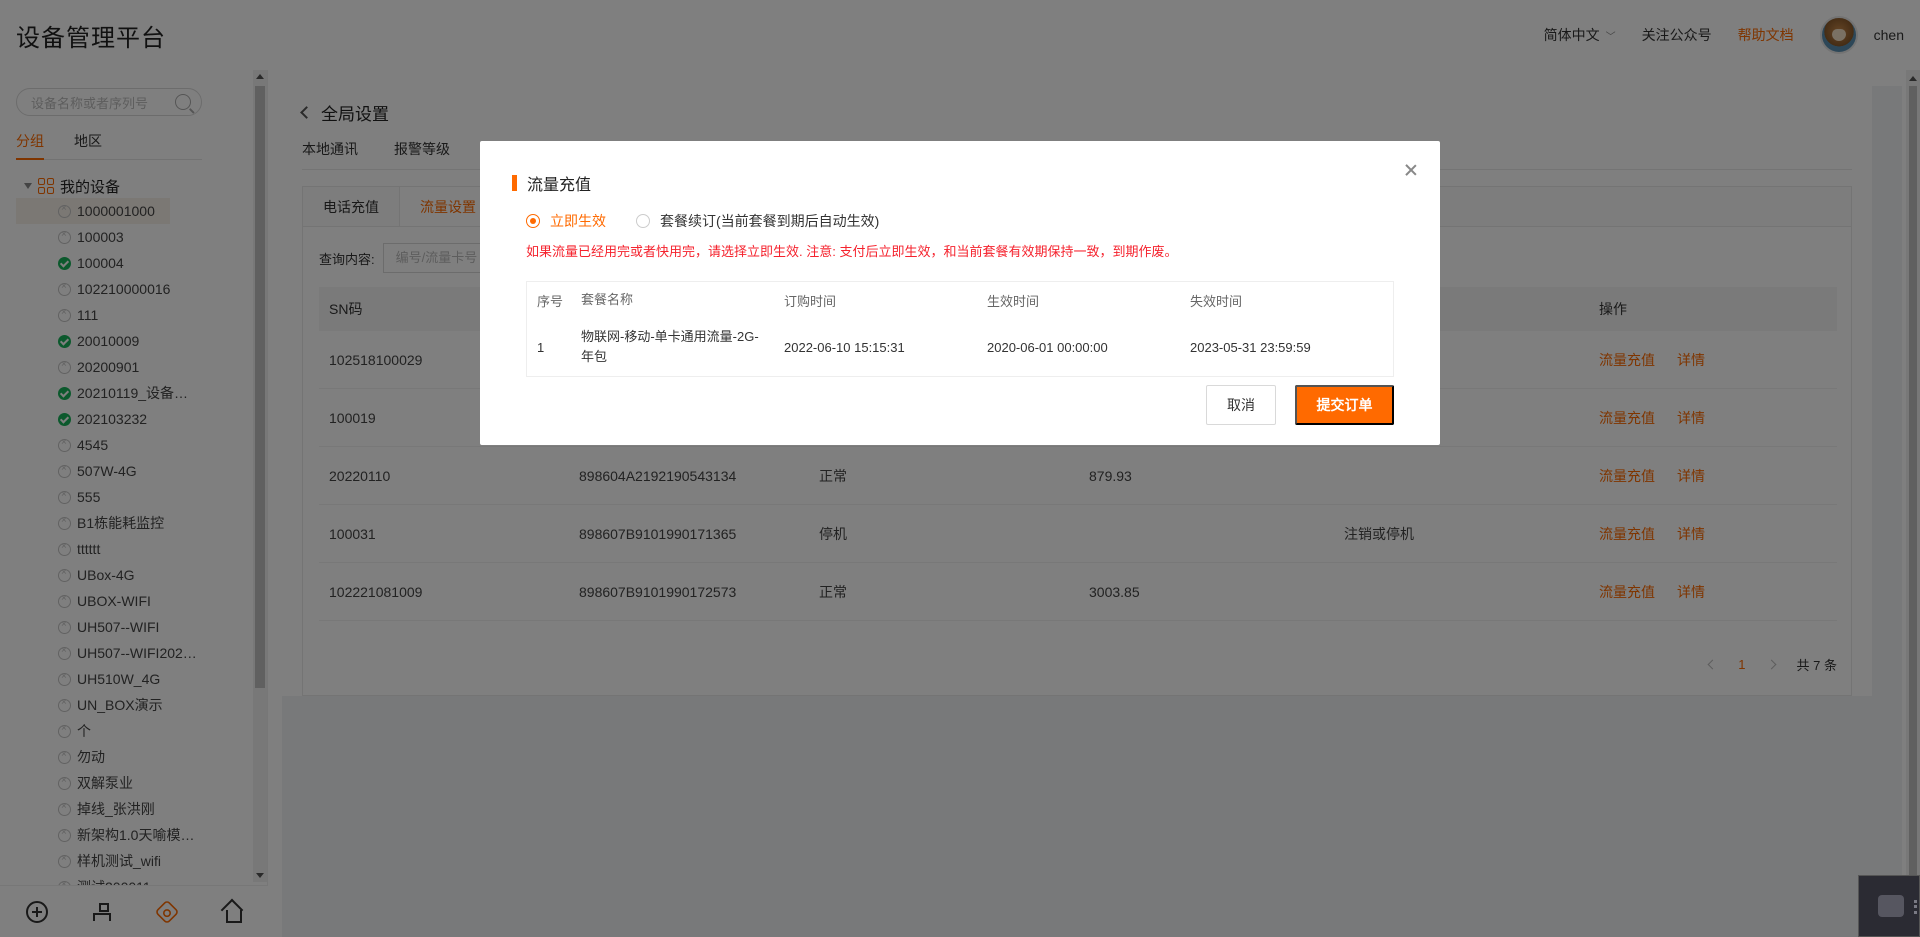 The height and width of the screenshot is (937, 1920). I want to click on chat-icon, so click(1891, 906).